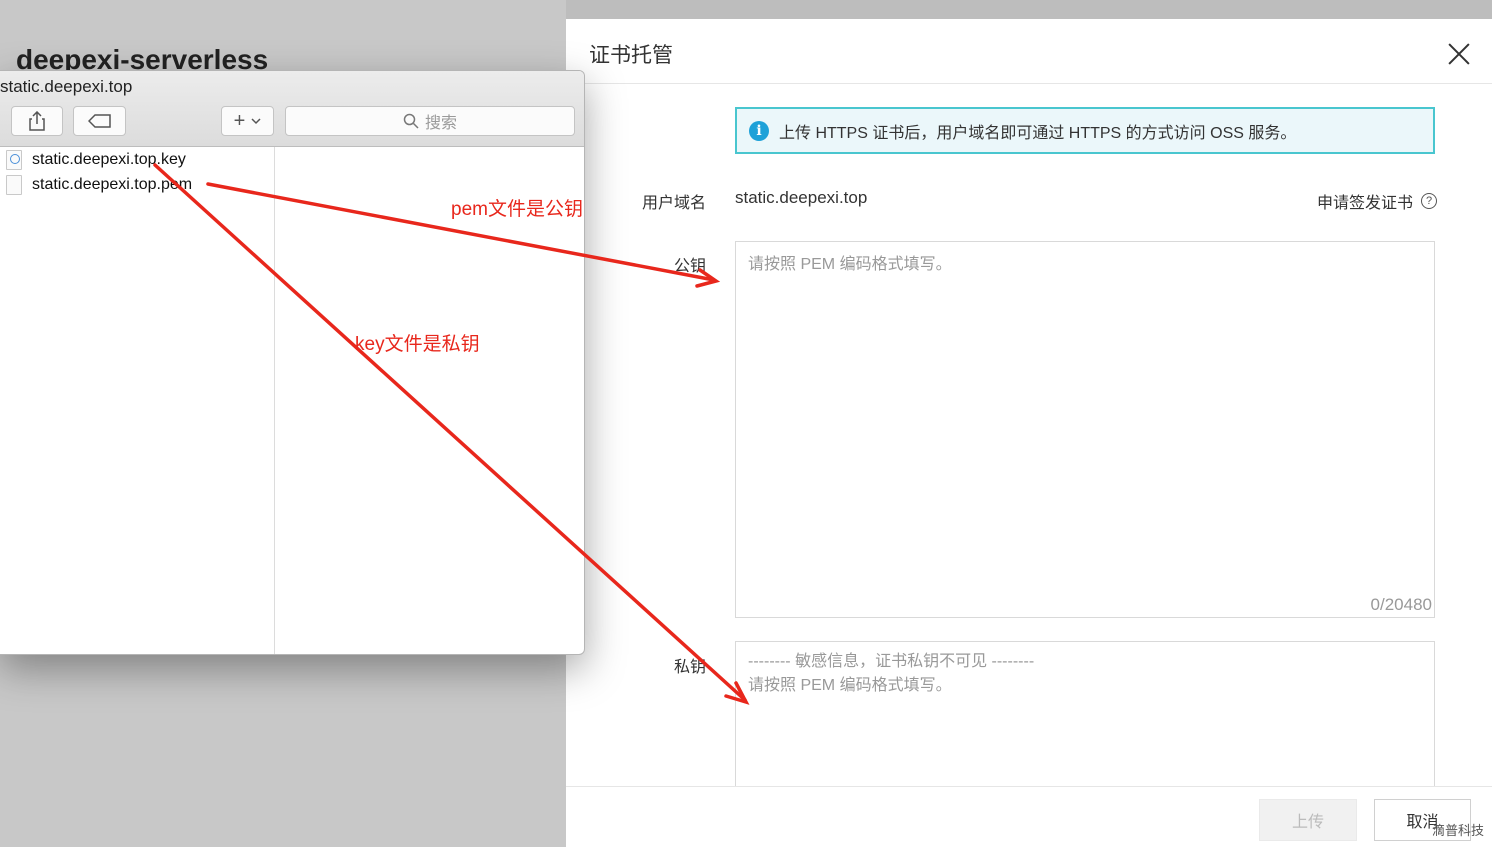 The height and width of the screenshot is (847, 1492). I want to click on certificate-file-icon, so click(14, 160).